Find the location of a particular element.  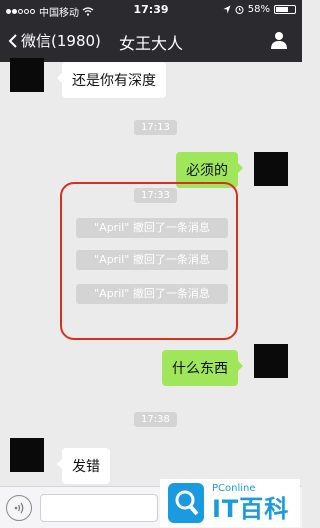

voice-button is located at coordinates (19, 508).